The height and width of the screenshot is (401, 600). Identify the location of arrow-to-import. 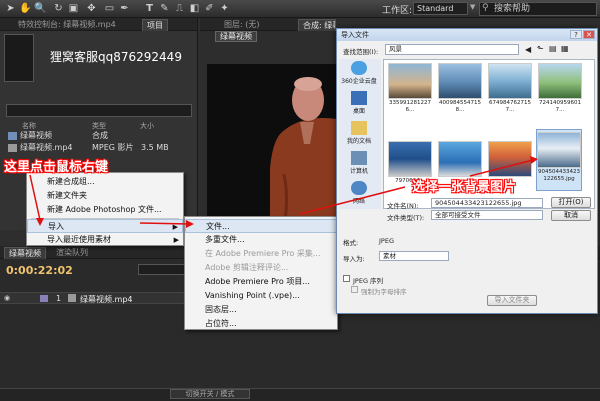
(35, 197).